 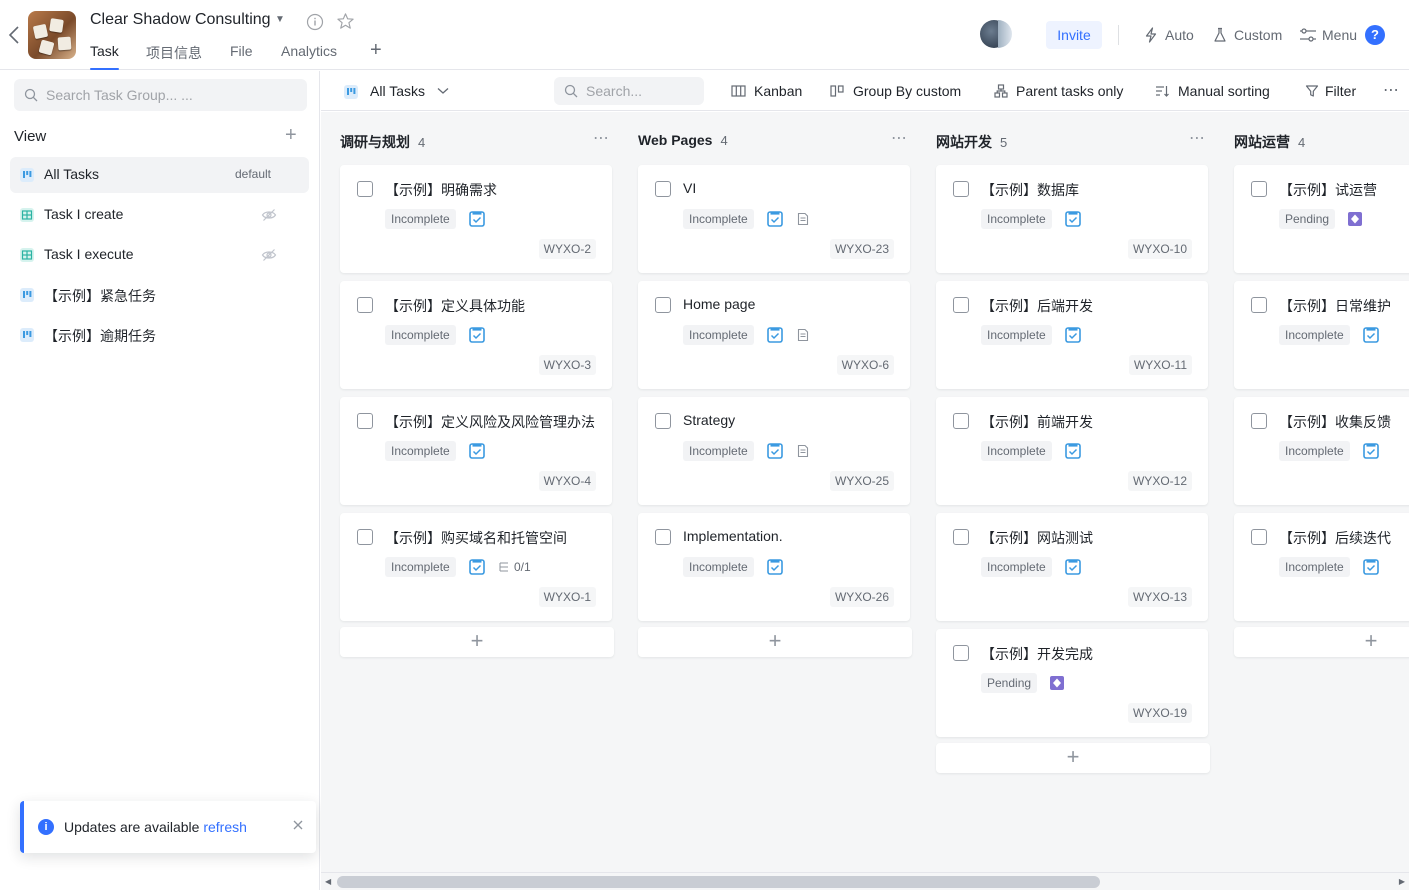 I want to click on task-card: VI Incomplete WYXO-23, so click(x=774, y=219).